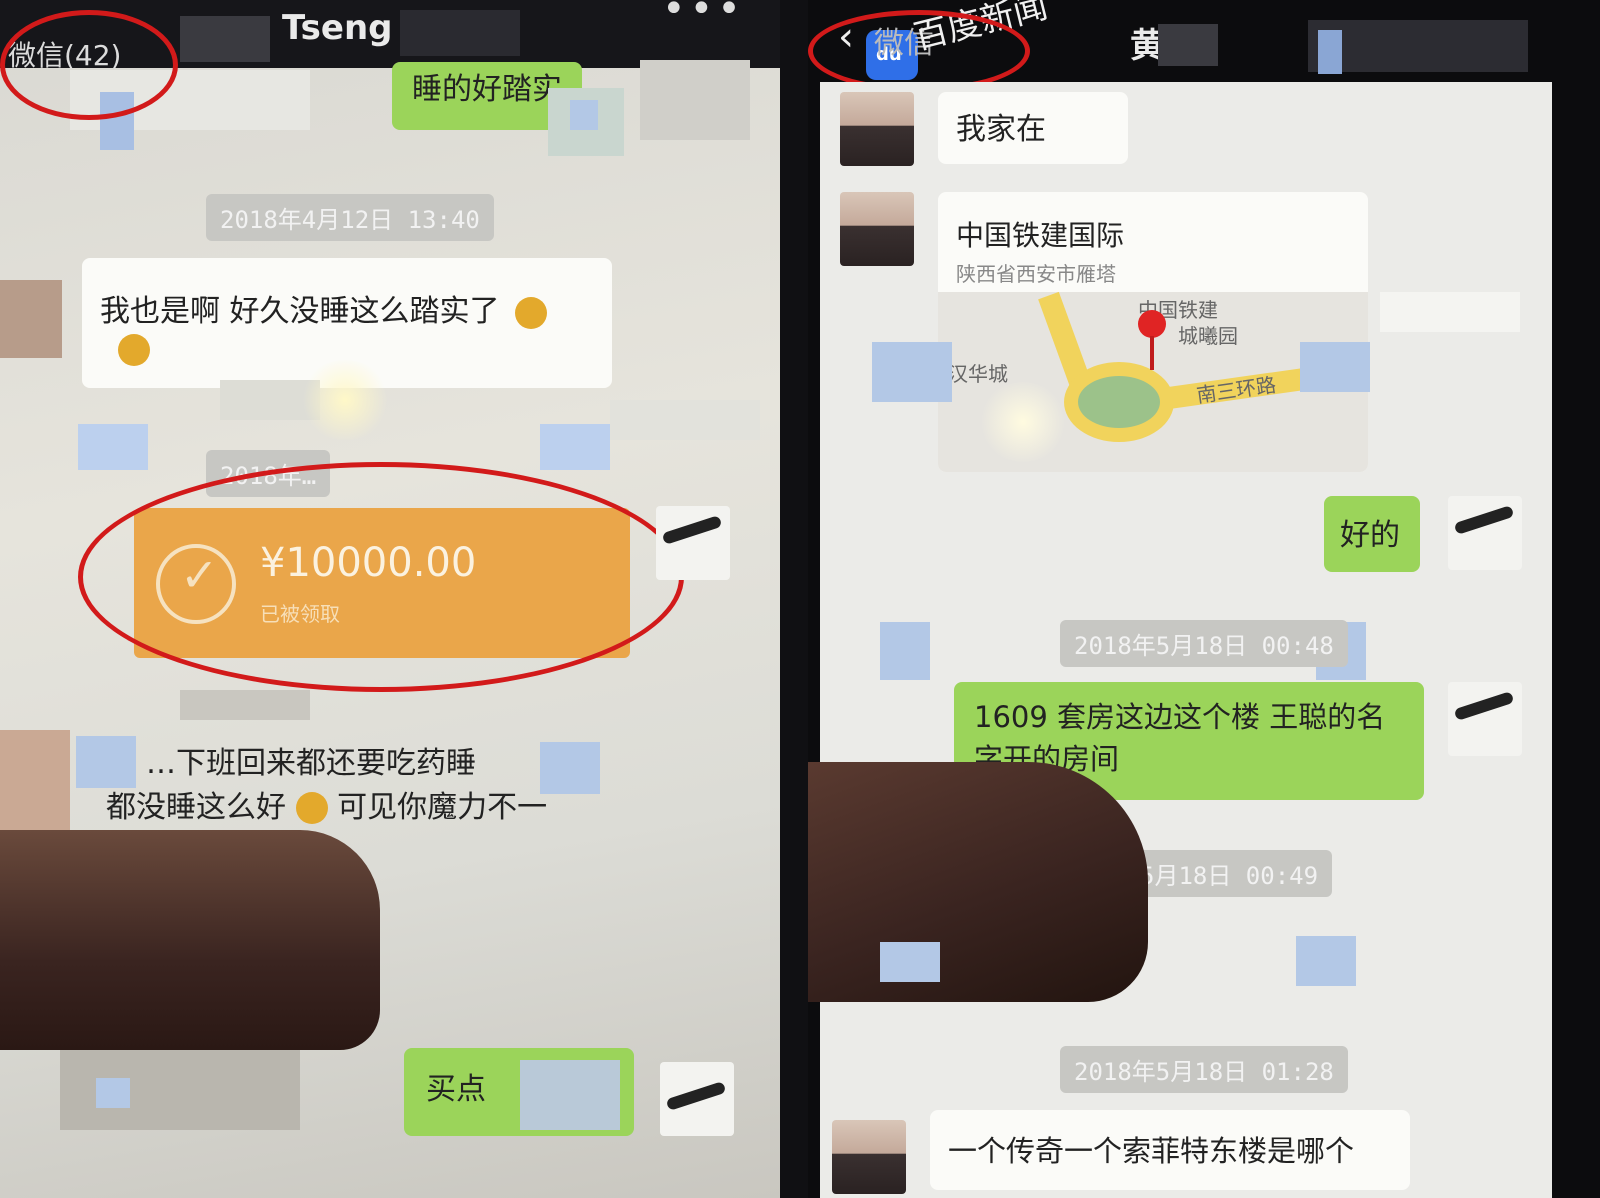  I want to click on map-pin-stem, so click(1152, 353).